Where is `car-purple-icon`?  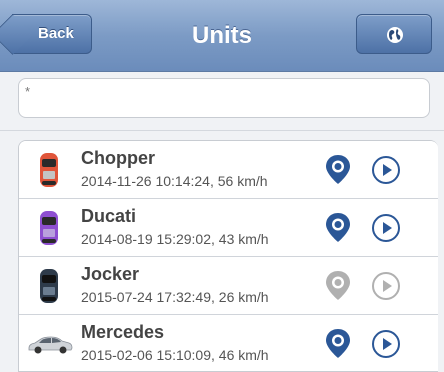
car-purple-icon is located at coordinates (49, 228).